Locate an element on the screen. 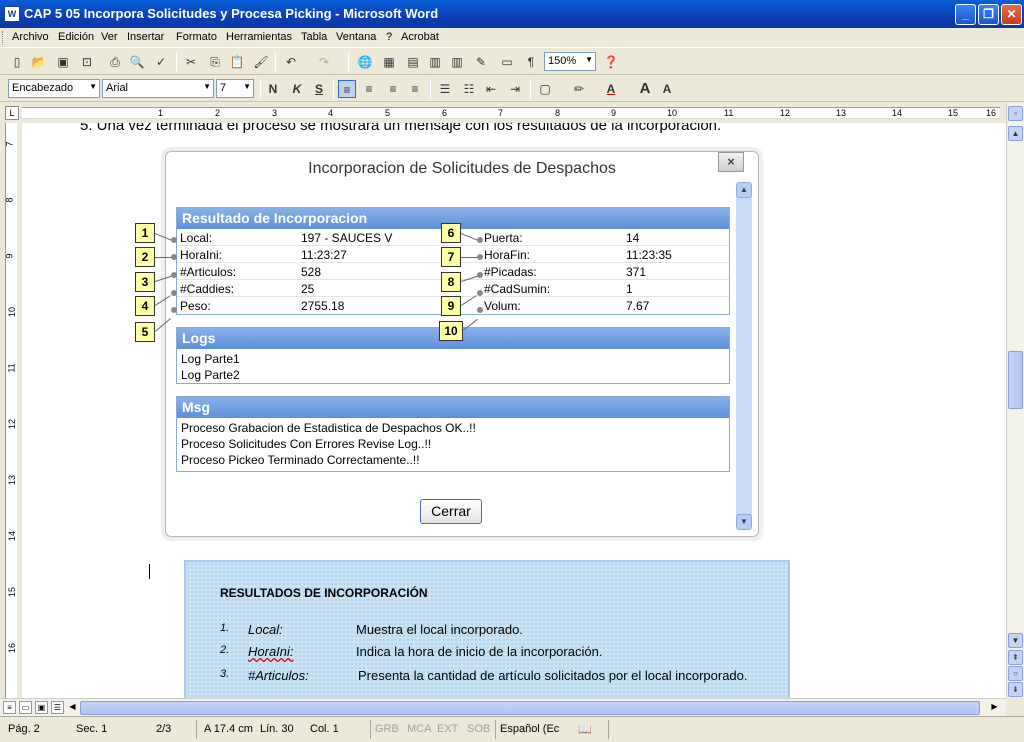 The image size is (1024, 742). close-window-button: ✕ is located at coordinates (1011, 14).